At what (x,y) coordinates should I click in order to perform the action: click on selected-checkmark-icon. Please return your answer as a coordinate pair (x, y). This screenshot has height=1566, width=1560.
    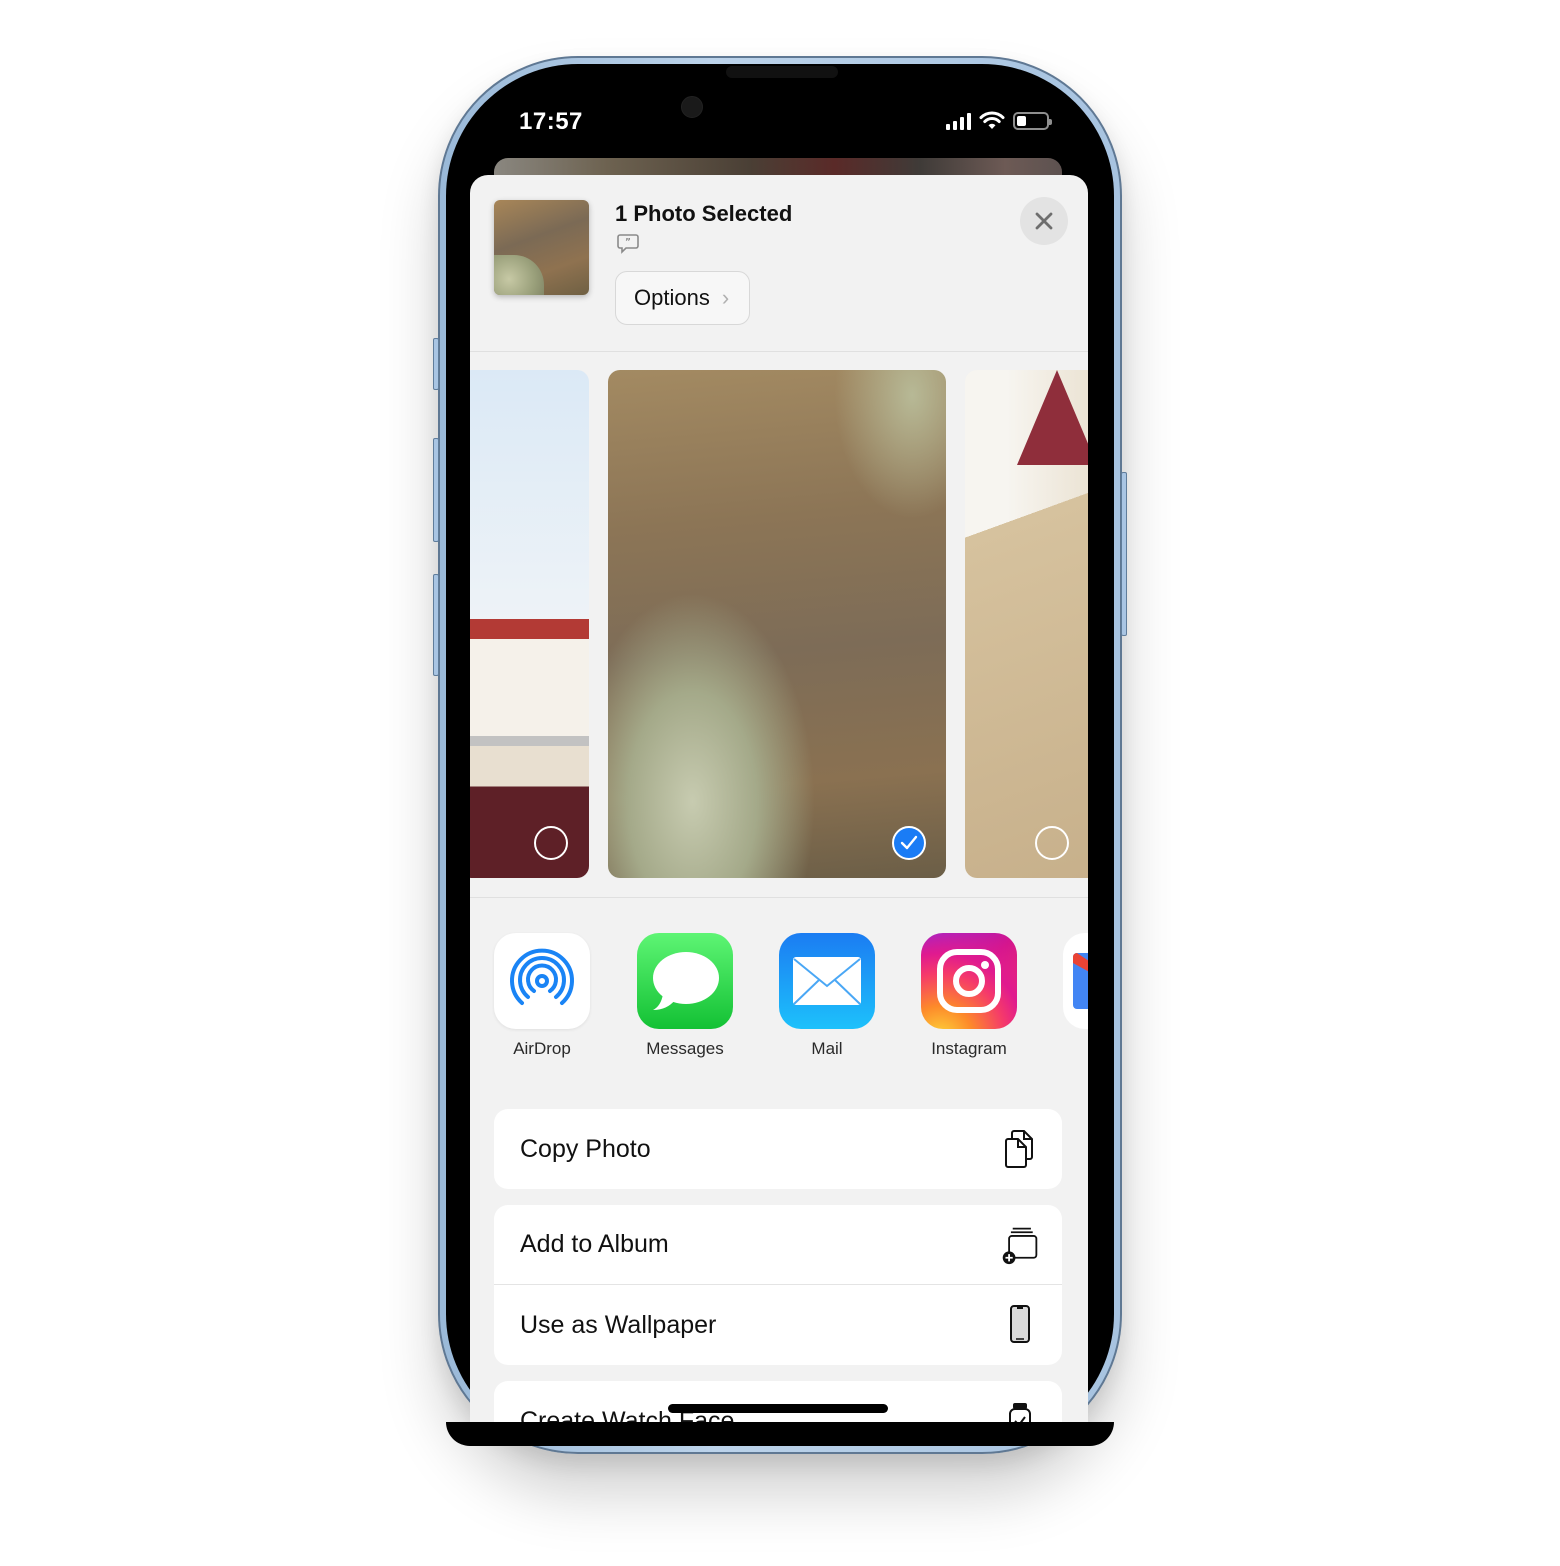
    Looking at the image, I should click on (909, 843).